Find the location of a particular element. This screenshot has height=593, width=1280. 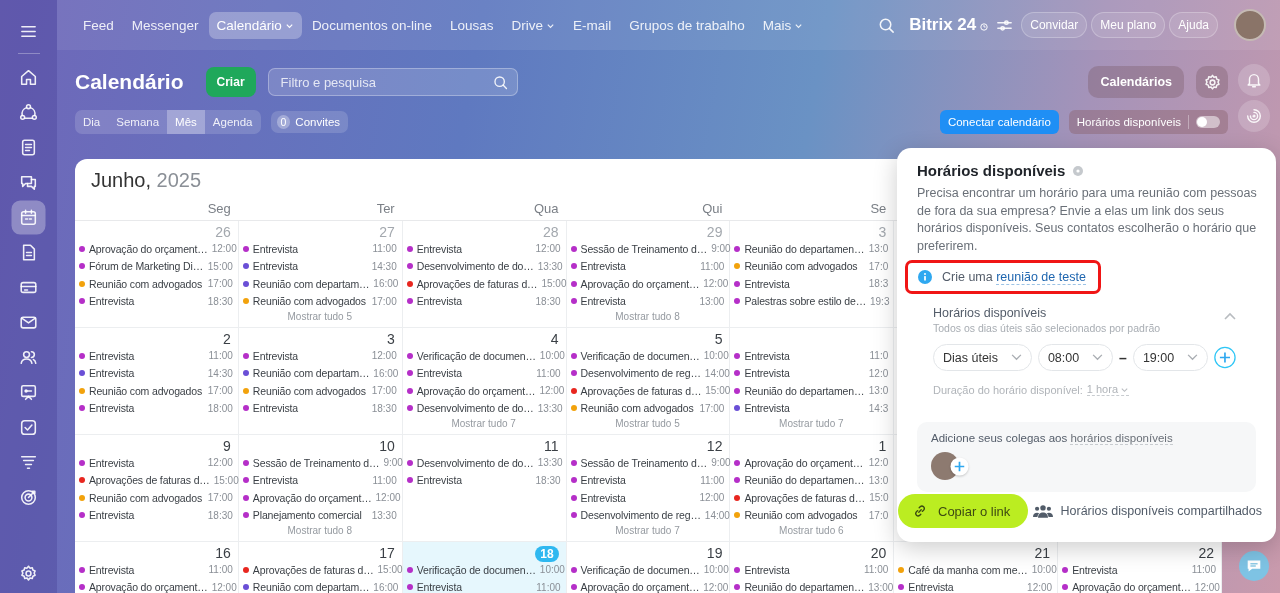

day-cell: 19 Verificação de documen… 10:00 Aprovação do orçament… 12:00 is located at coordinates (648, 567).